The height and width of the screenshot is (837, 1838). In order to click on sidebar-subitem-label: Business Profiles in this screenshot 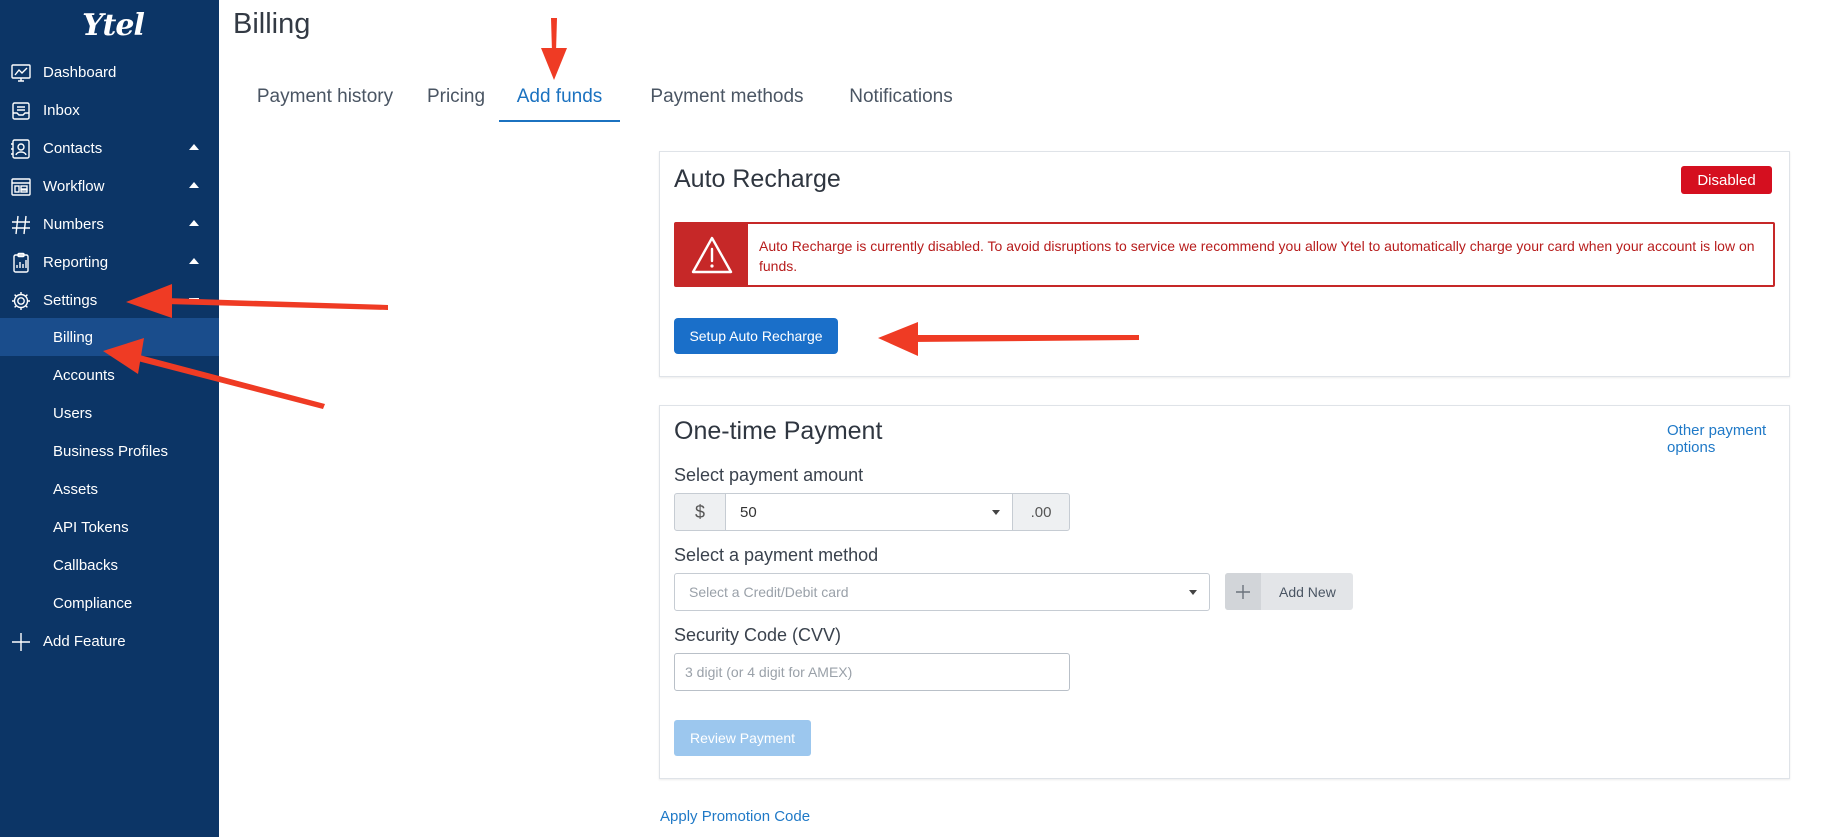, I will do `click(111, 451)`.